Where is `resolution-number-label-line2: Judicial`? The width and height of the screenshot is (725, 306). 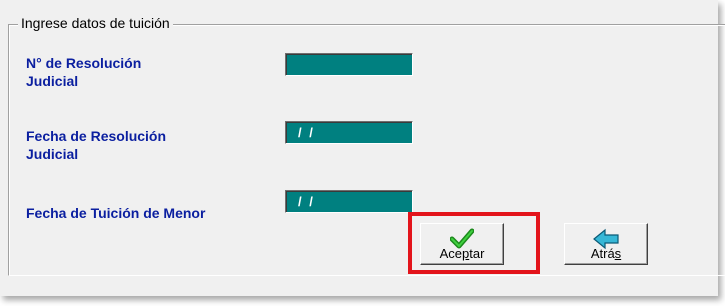 resolution-number-label-line2: Judicial is located at coordinates (52, 81).